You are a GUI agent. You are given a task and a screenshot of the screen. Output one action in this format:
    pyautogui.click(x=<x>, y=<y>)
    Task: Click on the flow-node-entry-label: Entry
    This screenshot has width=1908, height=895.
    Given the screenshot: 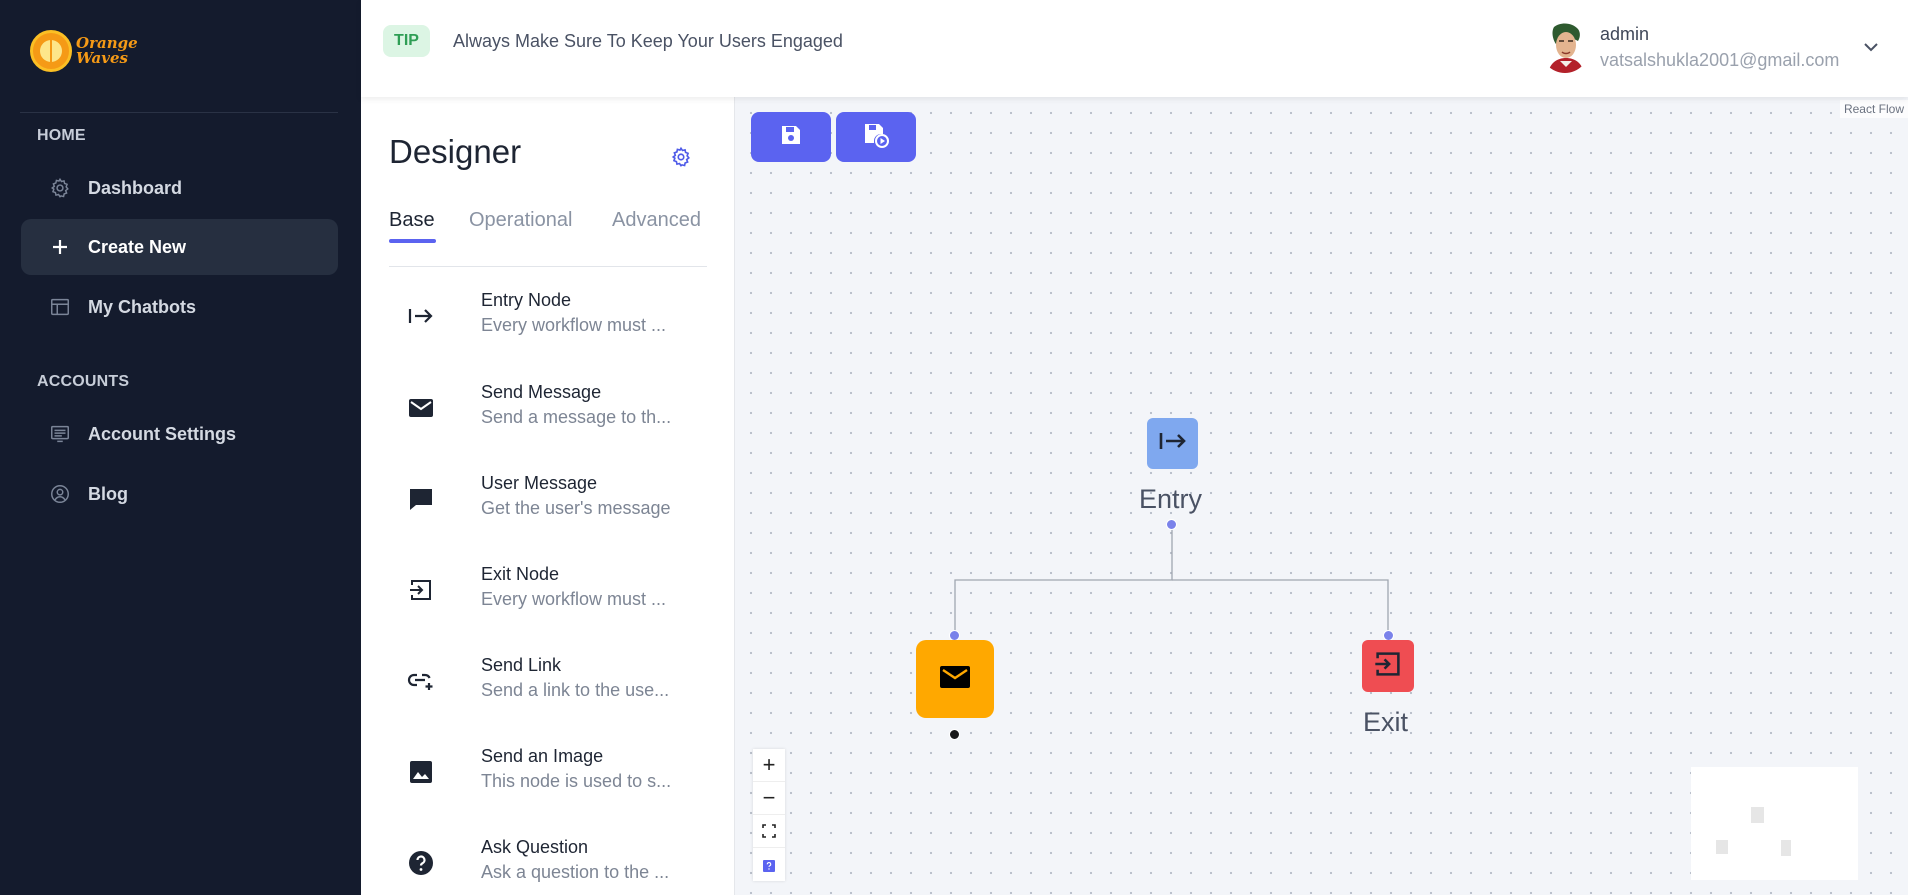 What is the action you would take?
    pyautogui.click(x=1171, y=499)
    